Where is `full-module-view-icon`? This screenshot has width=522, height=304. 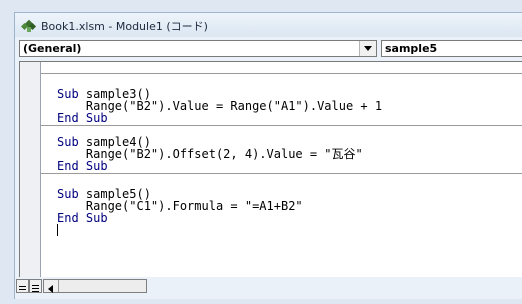 full-module-view-icon is located at coordinates (35, 288).